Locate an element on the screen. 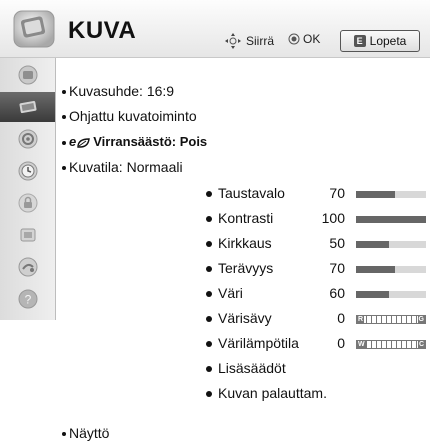 This screenshot has width=430, height=445. category-sidebar: ? is located at coordinates (28, 189).